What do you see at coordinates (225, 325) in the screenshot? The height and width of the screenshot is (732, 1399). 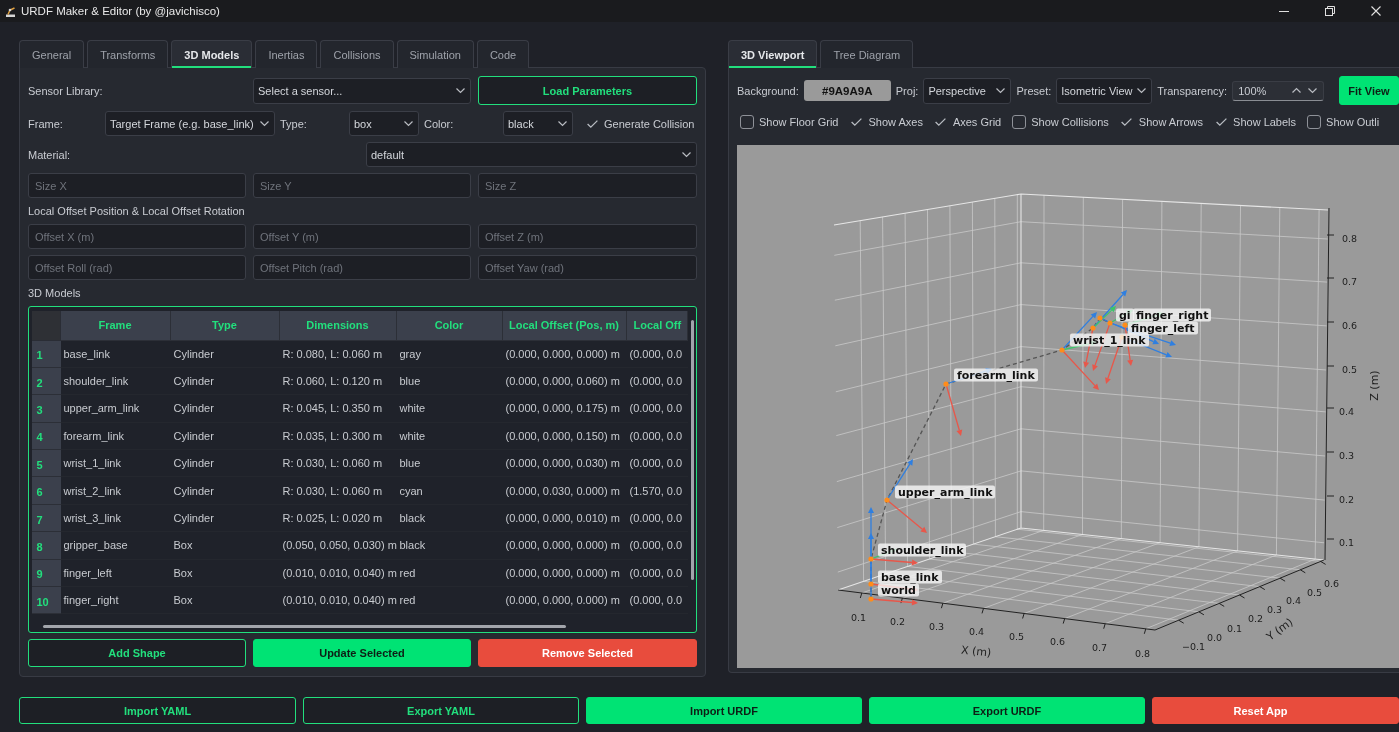 I see `column-header: Type` at bounding box center [225, 325].